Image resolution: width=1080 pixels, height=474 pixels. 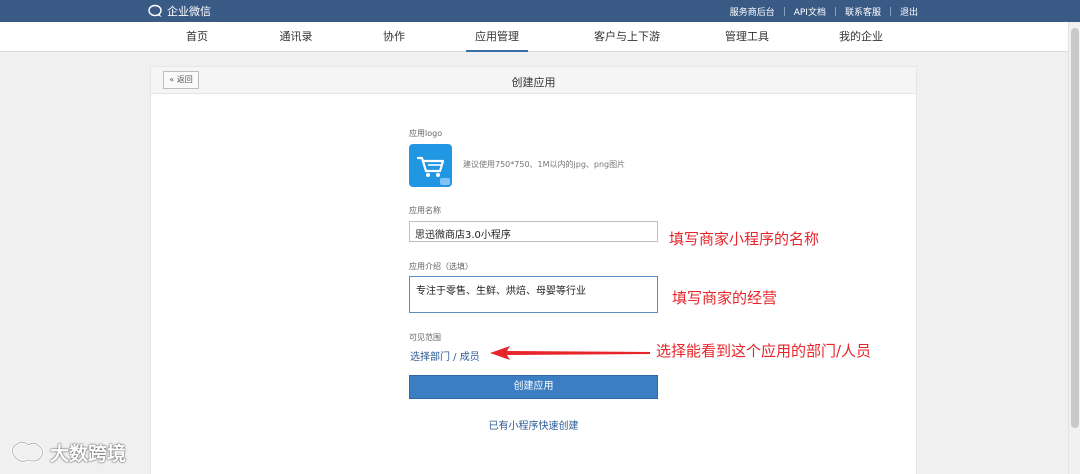 I want to click on page-title: 创建应用, so click(x=533, y=82).